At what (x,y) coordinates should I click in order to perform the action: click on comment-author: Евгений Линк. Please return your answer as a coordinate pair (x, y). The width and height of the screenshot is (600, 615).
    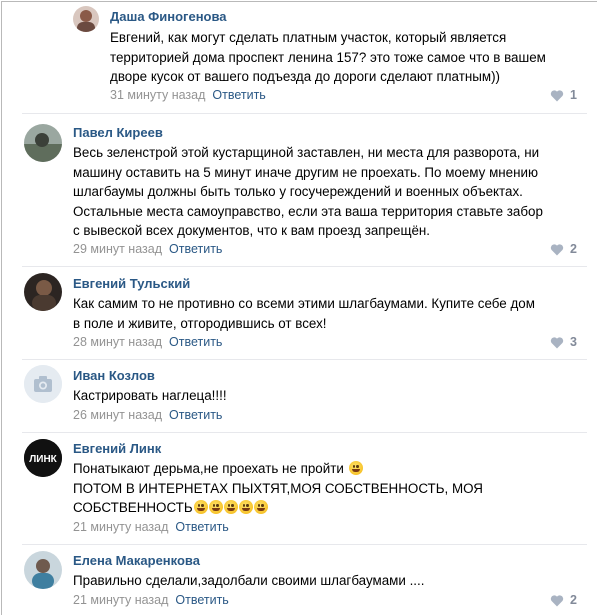
    Looking at the image, I should click on (117, 448).